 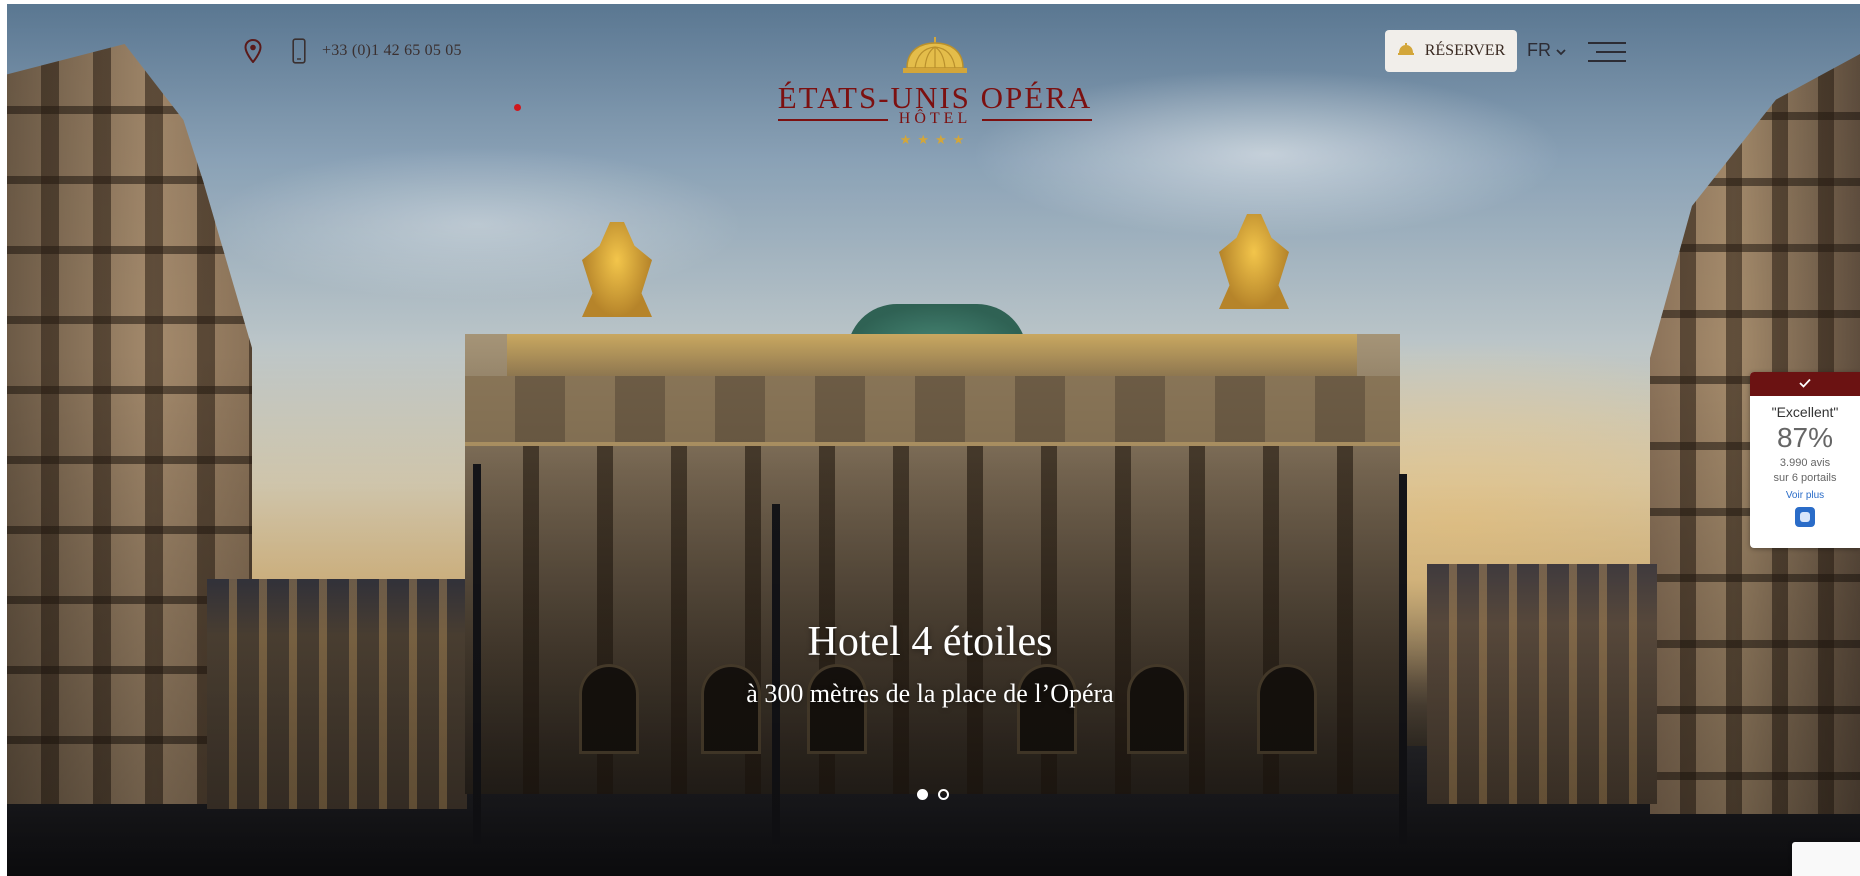 I want to click on logo-stars: ★★★★, so click(x=935, y=139).